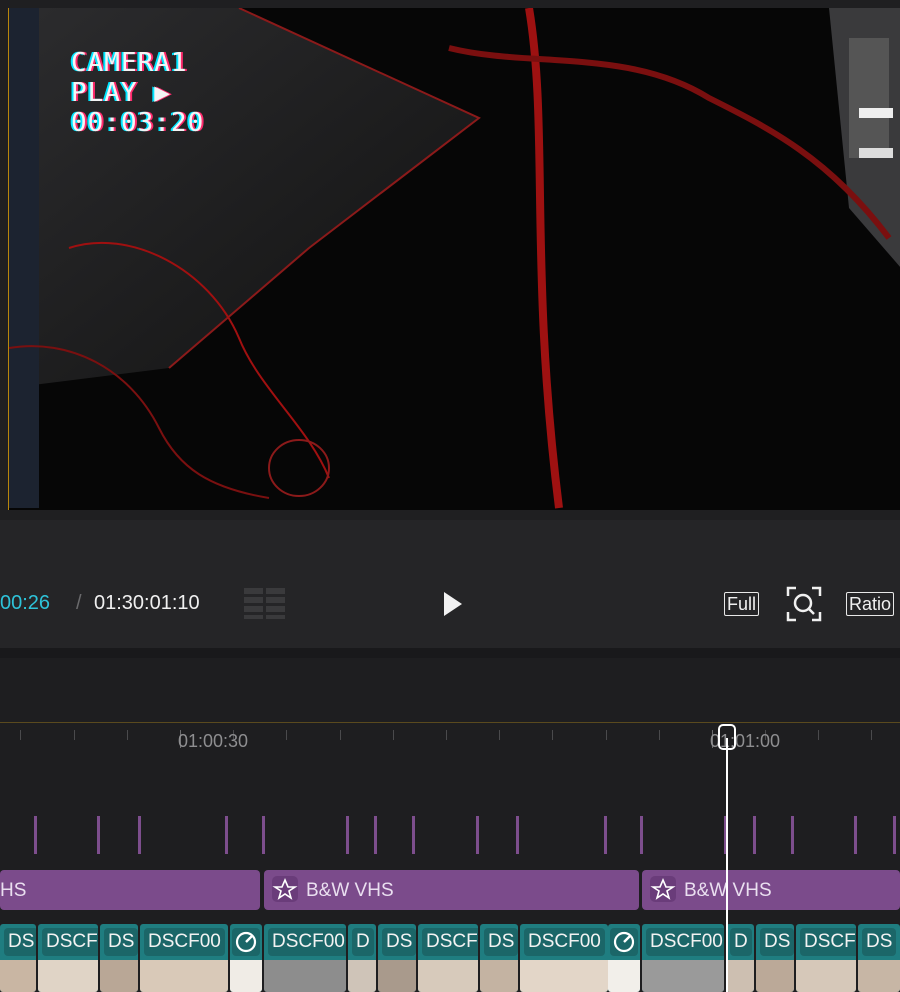 The image size is (900, 992). Describe the element at coordinates (266, 604) in the screenshot. I see `layout-grid-icon` at that location.